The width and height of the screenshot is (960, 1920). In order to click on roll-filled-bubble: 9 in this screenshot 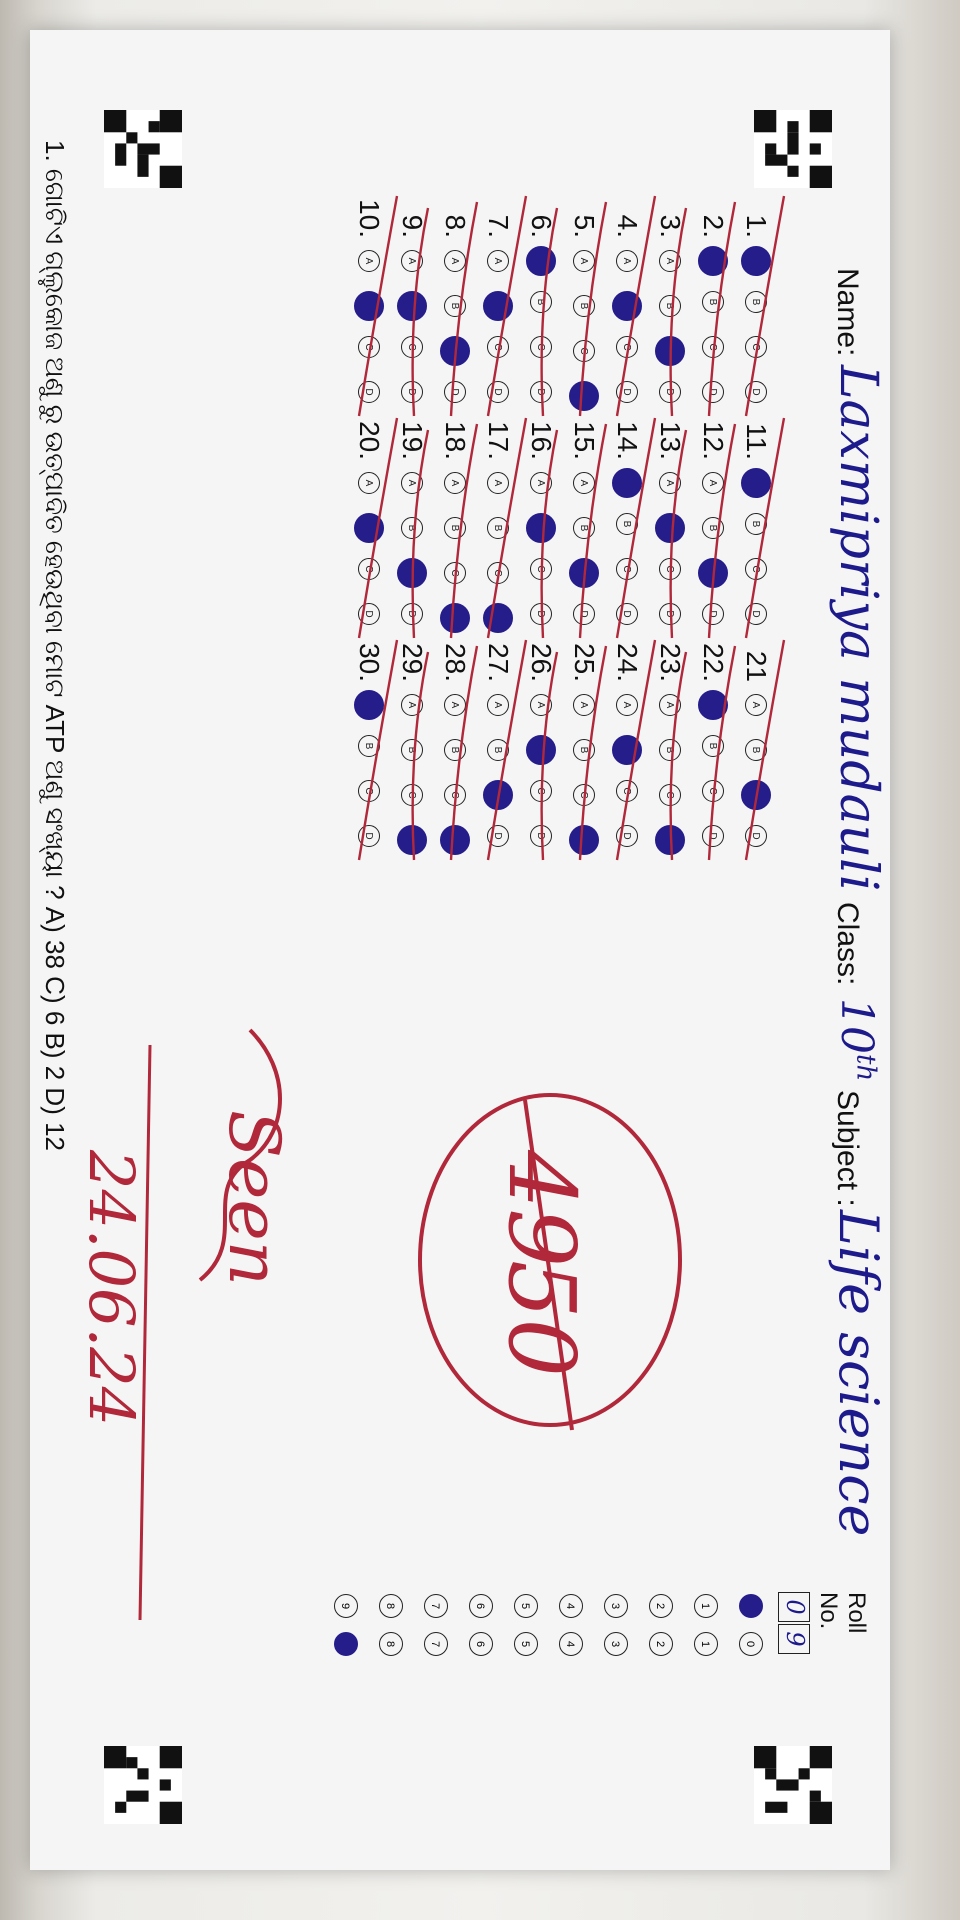, I will do `click(346, 1644)`.